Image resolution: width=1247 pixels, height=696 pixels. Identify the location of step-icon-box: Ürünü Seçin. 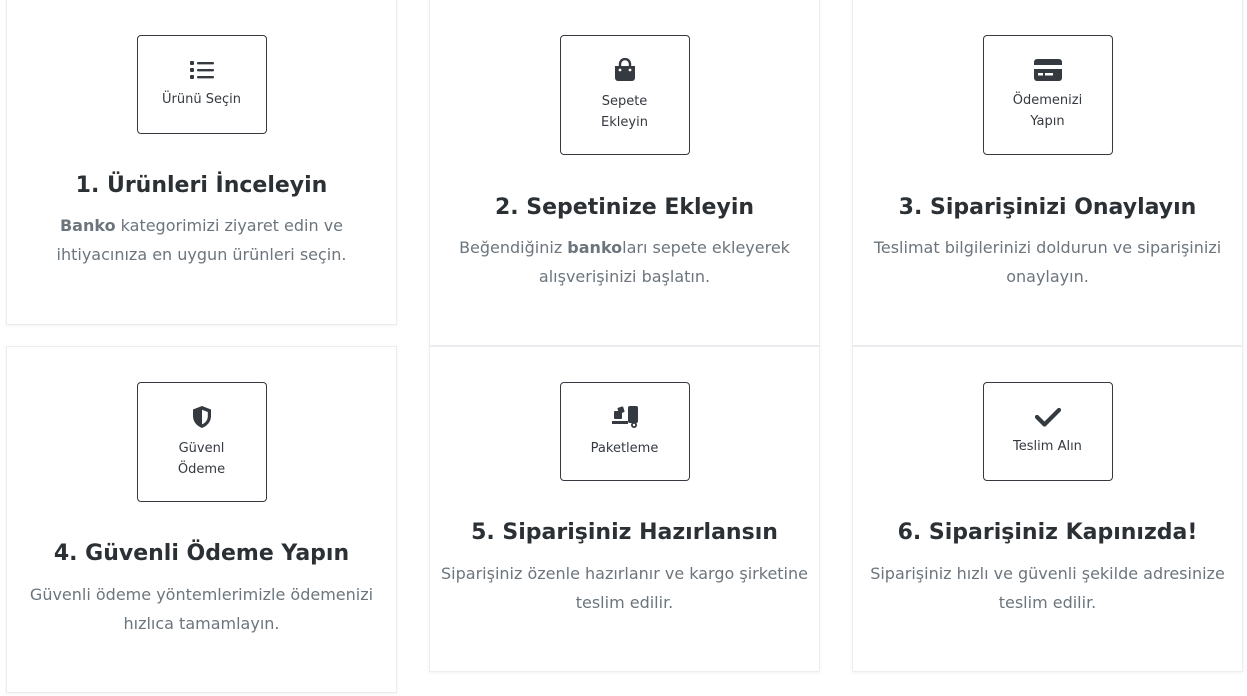
(201, 84).